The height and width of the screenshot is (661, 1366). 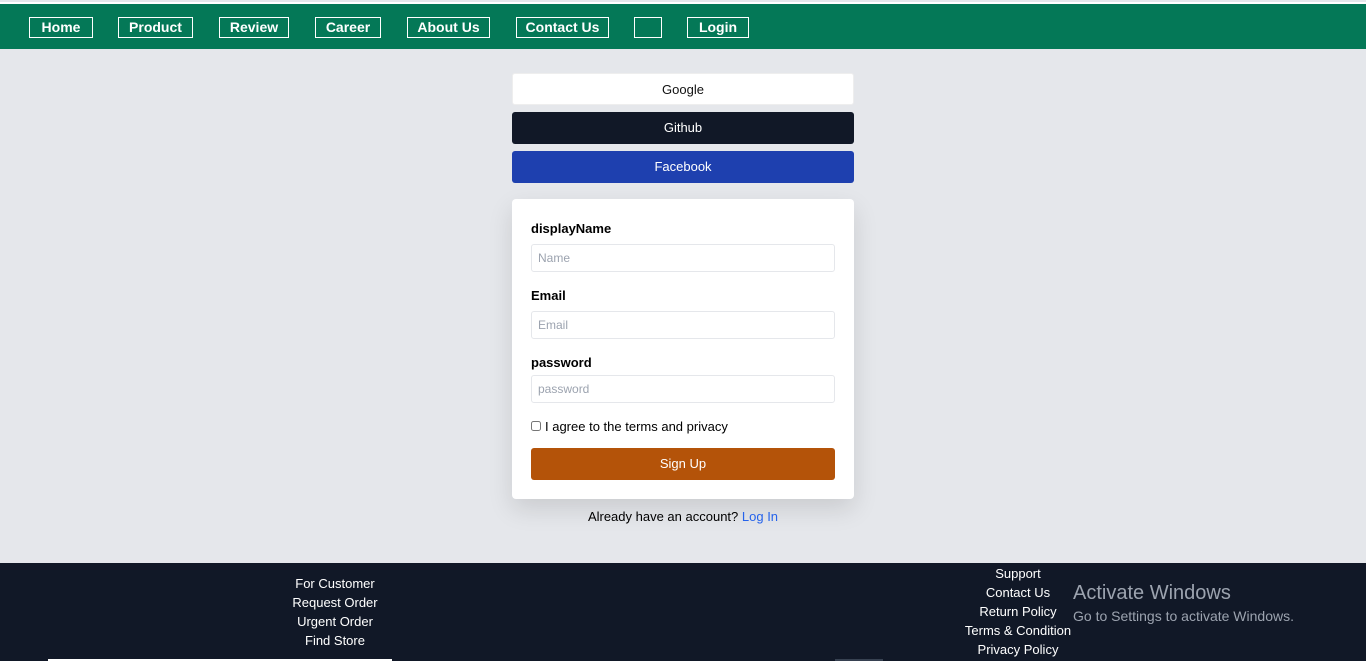 What do you see at coordinates (571, 228) in the screenshot?
I see `name-label: displayName` at bounding box center [571, 228].